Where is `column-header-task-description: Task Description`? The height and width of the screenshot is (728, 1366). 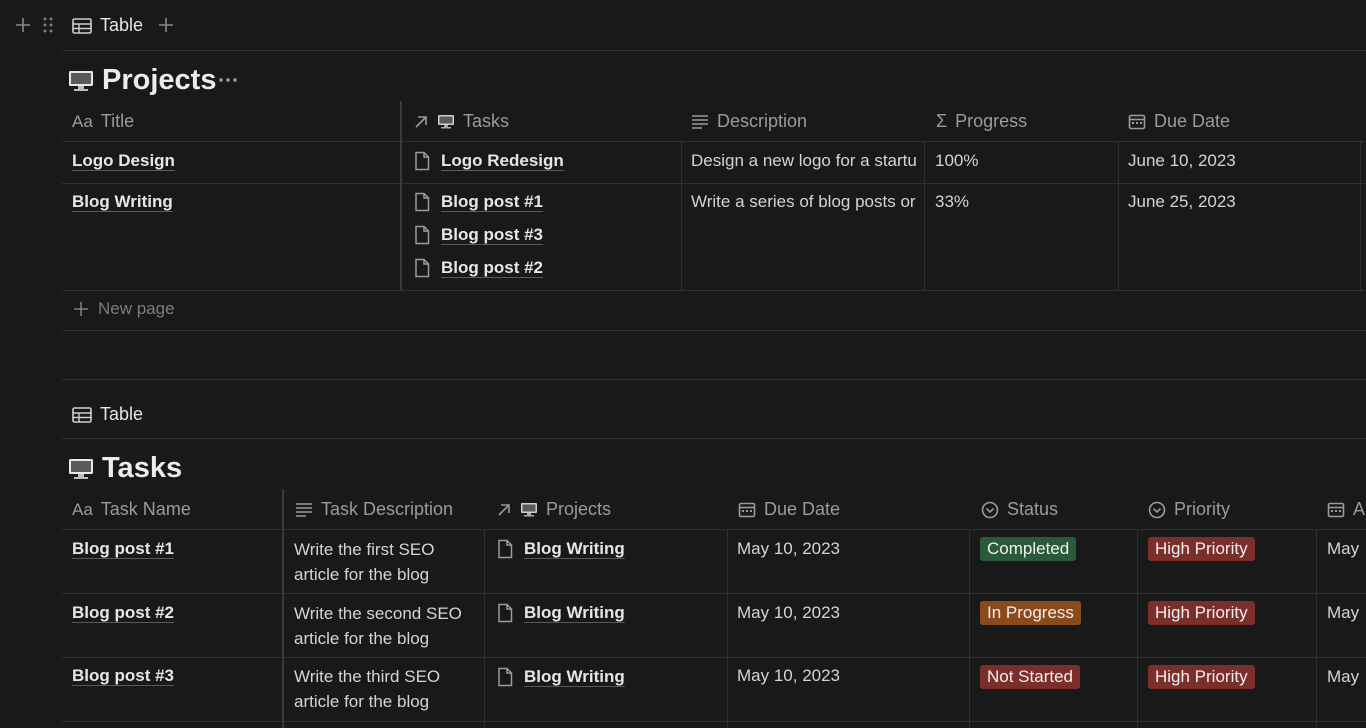
column-header-task-description: Task Description is located at coordinates (374, 509).